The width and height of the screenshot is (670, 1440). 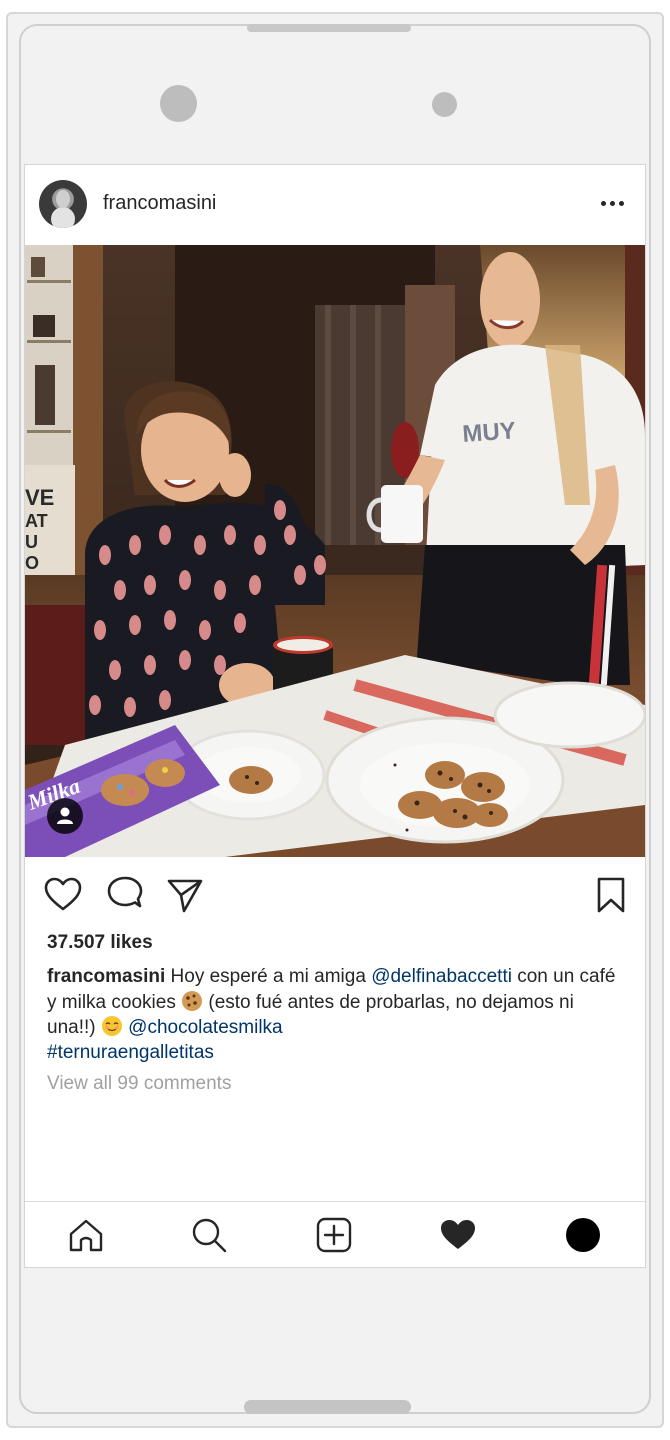 What do you see at coordinates (86, 1235) in the screenshot?
I see `home-icon` at bounding box center [86, 1235].